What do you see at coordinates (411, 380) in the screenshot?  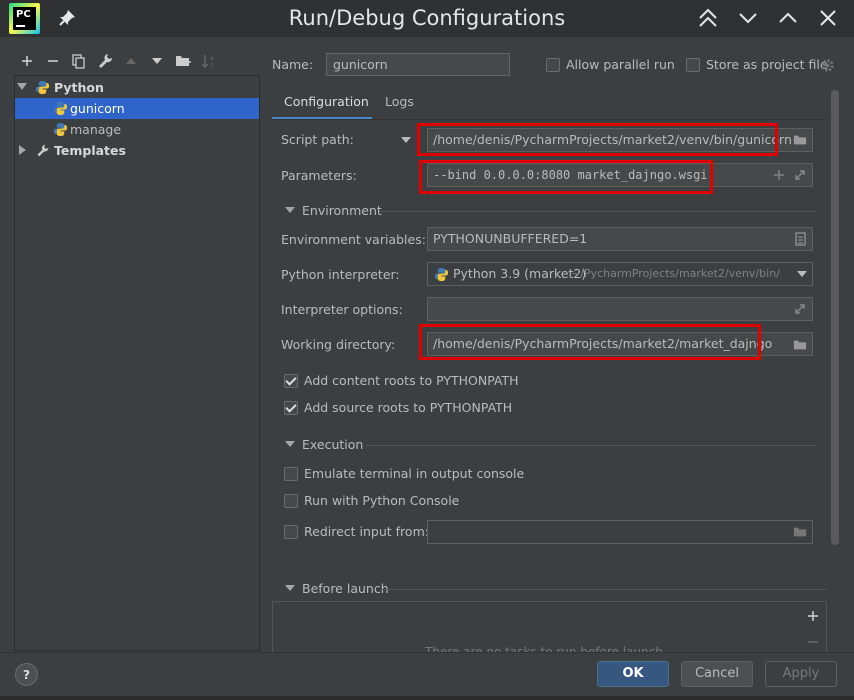 I see `add-content-roots-label: Add content roots to PYTHONPATH` at bounding box center [411, 380].